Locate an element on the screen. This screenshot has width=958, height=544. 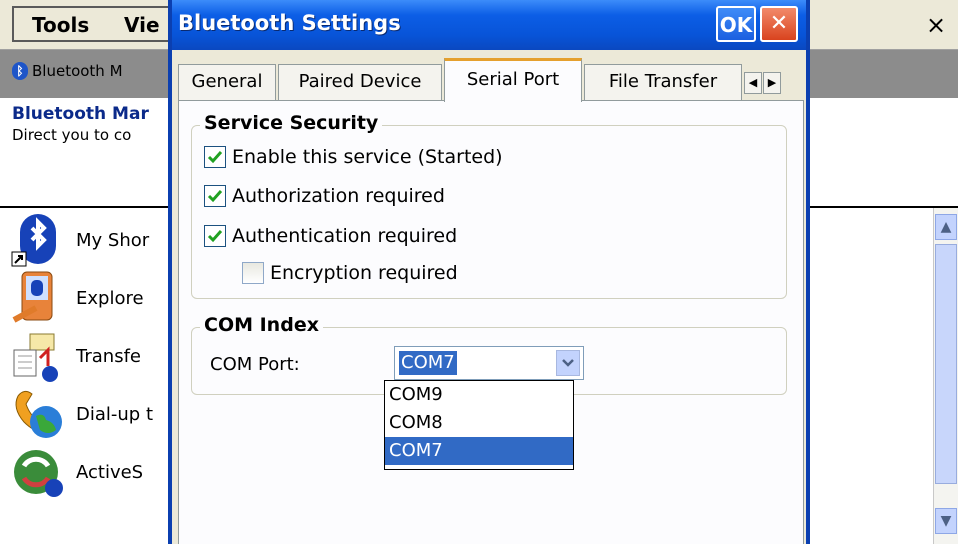
pda-bluetooth-icon is located at coordinates (38, 298).